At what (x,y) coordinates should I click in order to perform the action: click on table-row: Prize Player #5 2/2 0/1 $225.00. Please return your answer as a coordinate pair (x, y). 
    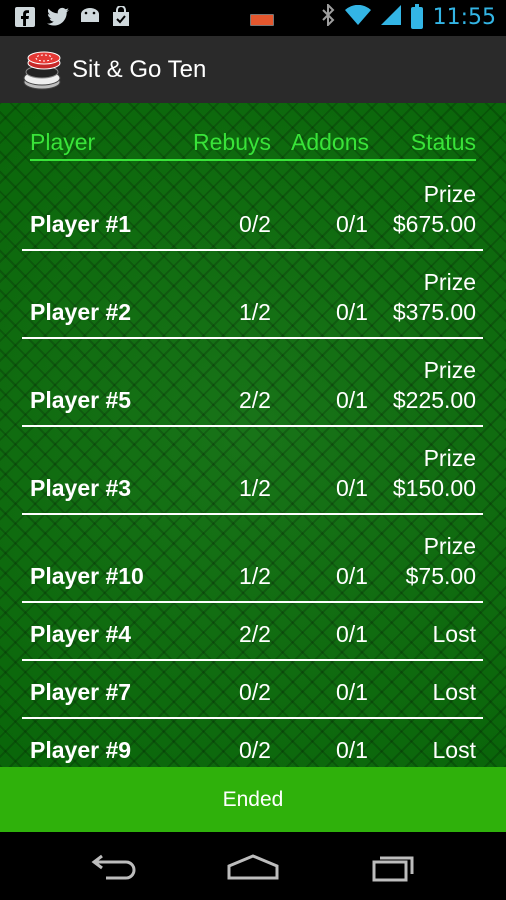
    Looking at the image, I should click on (252, 390).